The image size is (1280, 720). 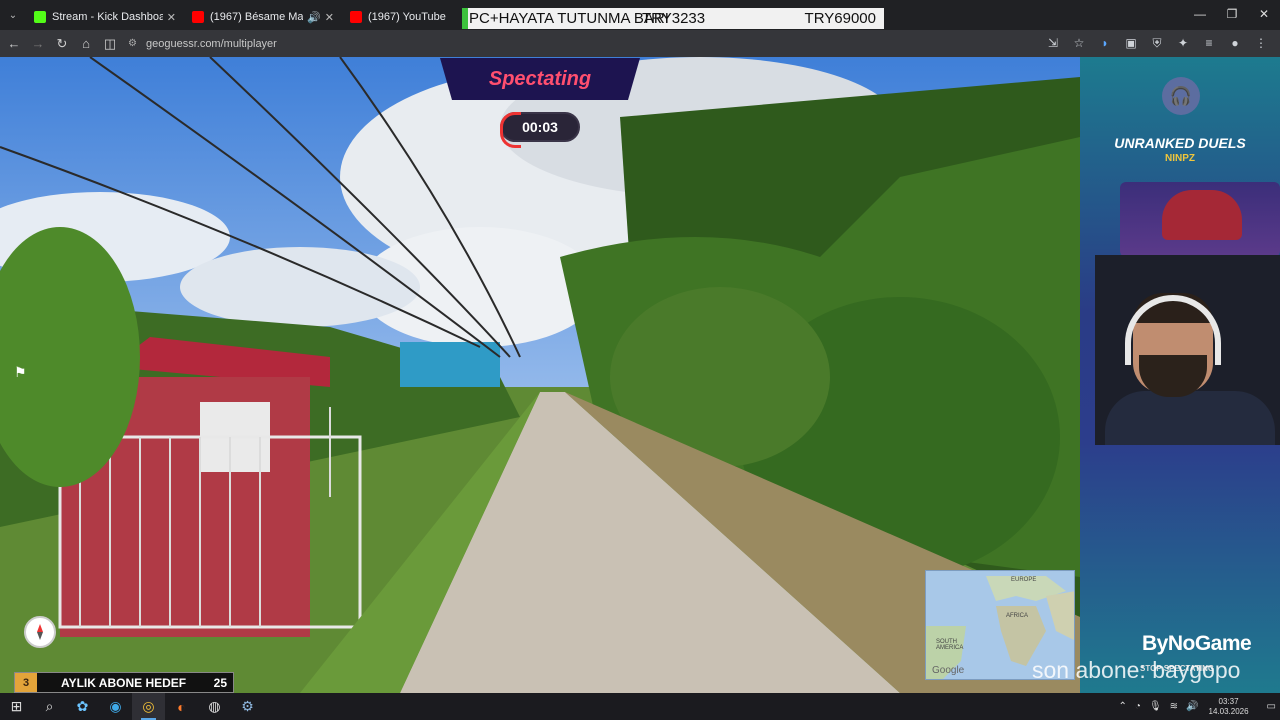 I want to click on ticker-right-text: TRY69000, so click(x=840, y=18).